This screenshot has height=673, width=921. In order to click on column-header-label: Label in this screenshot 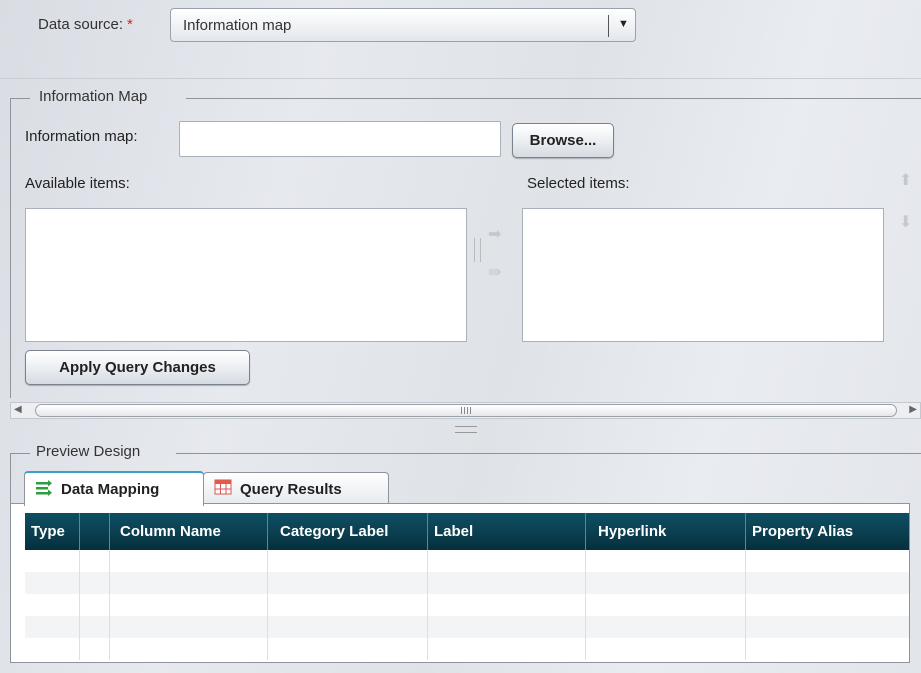, I will do `click(507, 531)`.